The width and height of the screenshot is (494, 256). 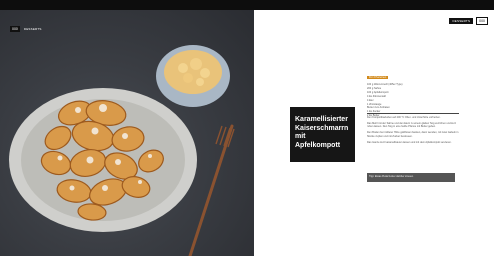 I want to click on section-divider, so click(x=413, y=113).